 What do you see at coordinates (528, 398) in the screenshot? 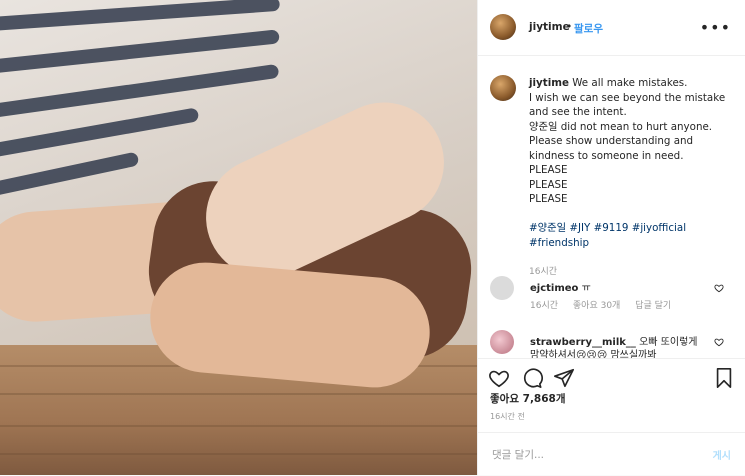
I see `like-count: 좋아요 7,868개` at bounding box center [528, 398].